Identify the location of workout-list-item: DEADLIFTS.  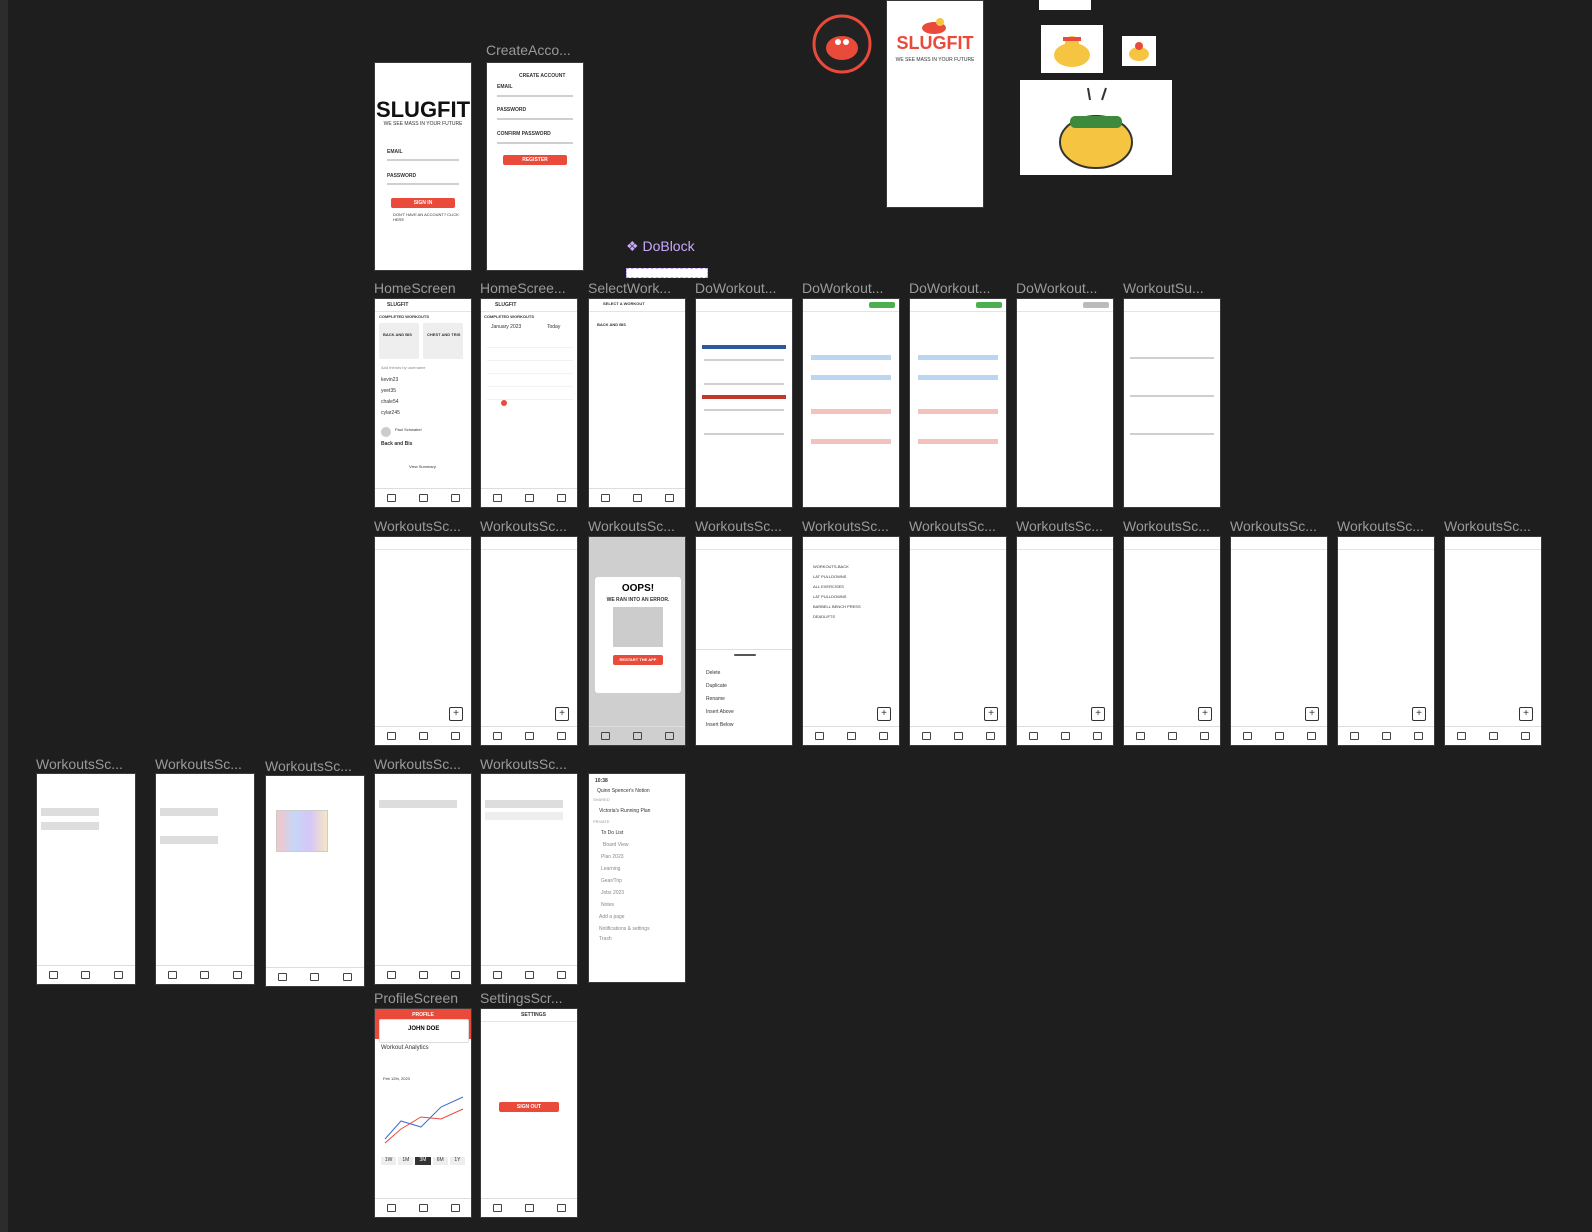
(824, 617).